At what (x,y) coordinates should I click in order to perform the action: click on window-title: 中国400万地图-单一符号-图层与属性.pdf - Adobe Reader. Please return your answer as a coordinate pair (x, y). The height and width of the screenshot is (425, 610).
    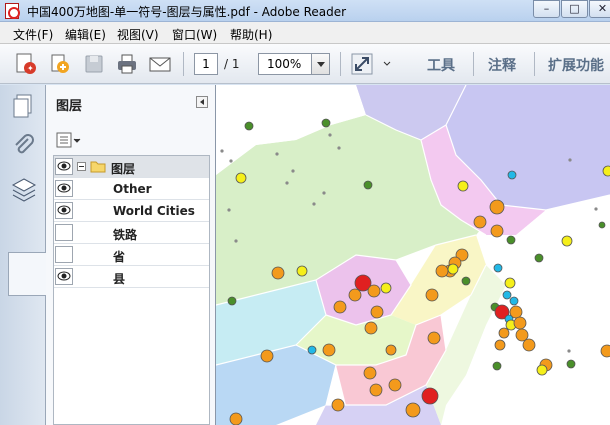
    Looking at the image, I should click on (187, 12).